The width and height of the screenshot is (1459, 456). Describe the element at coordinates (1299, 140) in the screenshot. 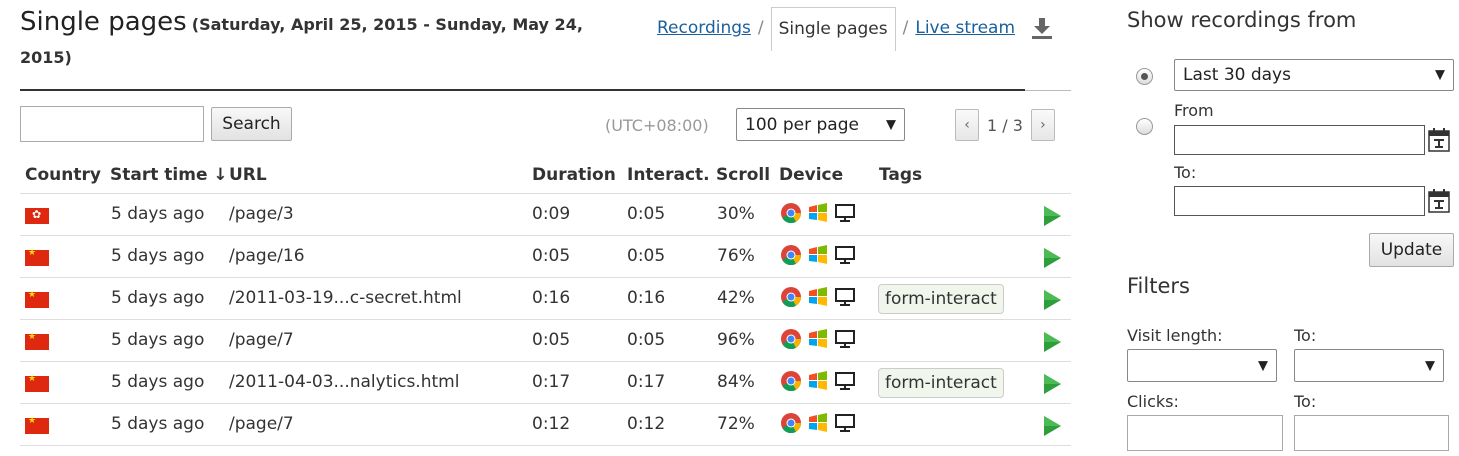

I see `from-date-input` at that location.